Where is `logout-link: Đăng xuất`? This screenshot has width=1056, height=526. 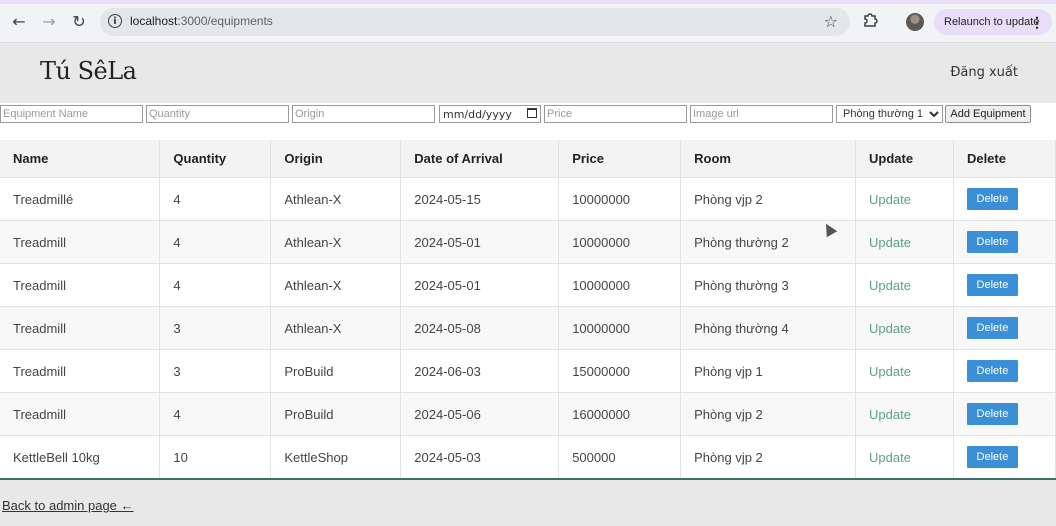 logout-link: Đăng xuất is located at coordinates (984, 72).